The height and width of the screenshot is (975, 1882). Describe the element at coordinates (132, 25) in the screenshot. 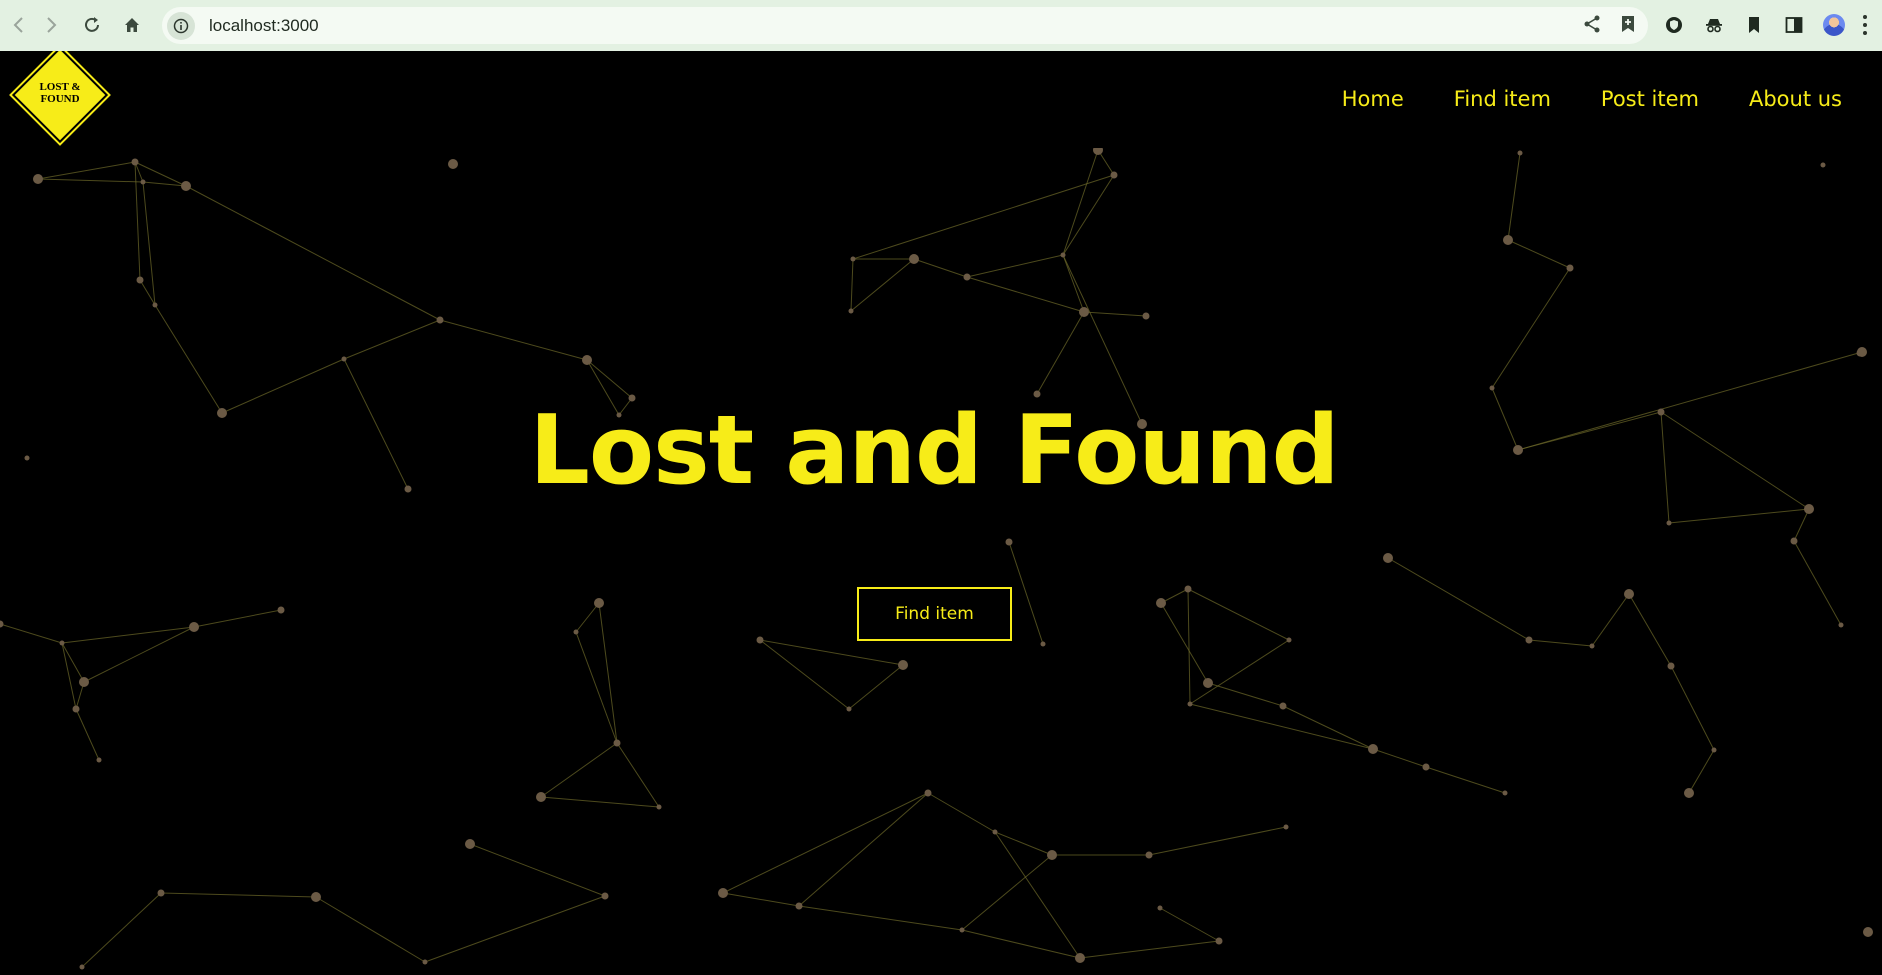

I see `home-icon` at that location.